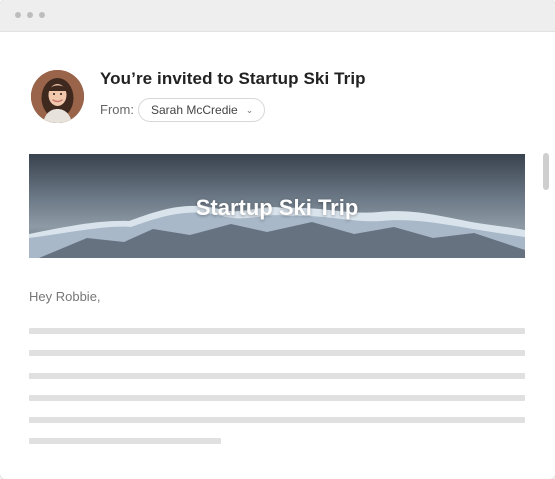  Describe the element at coordinates (57, 96) in the screenshot. I see `sender-avatar` at that location.